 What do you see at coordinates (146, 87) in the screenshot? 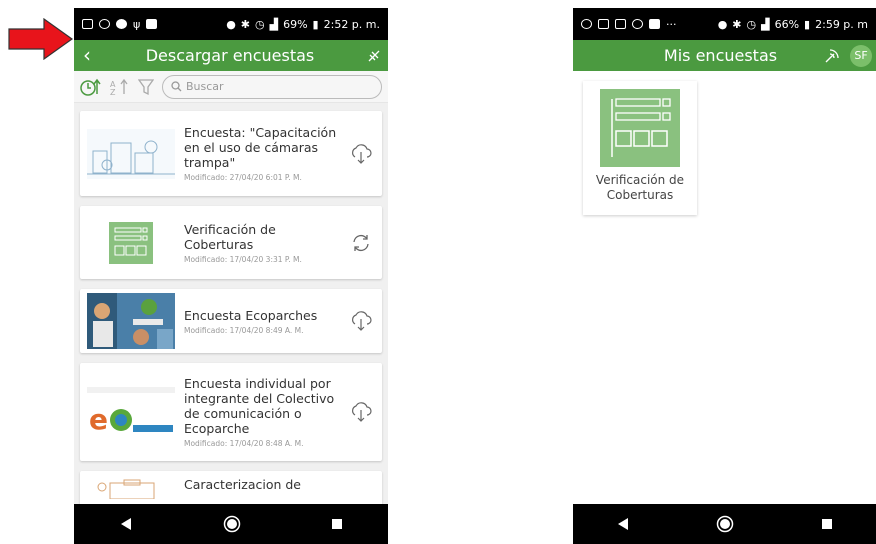
I see `filter-icon` at bounding box center [146, 87].